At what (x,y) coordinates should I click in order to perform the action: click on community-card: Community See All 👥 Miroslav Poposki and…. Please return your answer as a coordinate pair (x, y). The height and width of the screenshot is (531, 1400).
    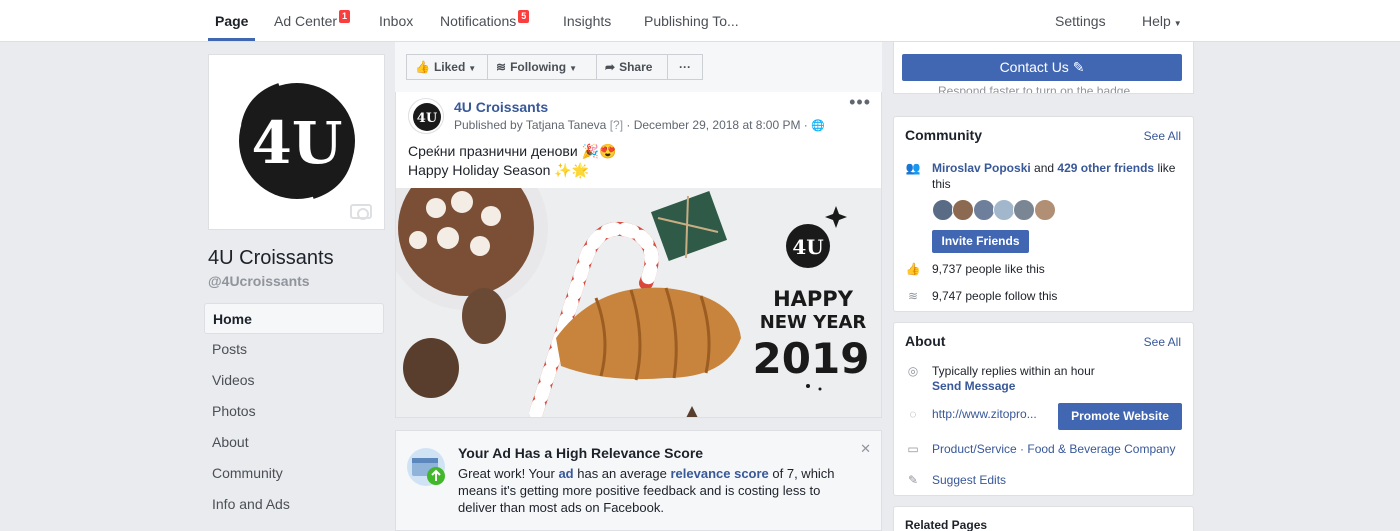
    Looking at the image, I should click on (1043, 214).